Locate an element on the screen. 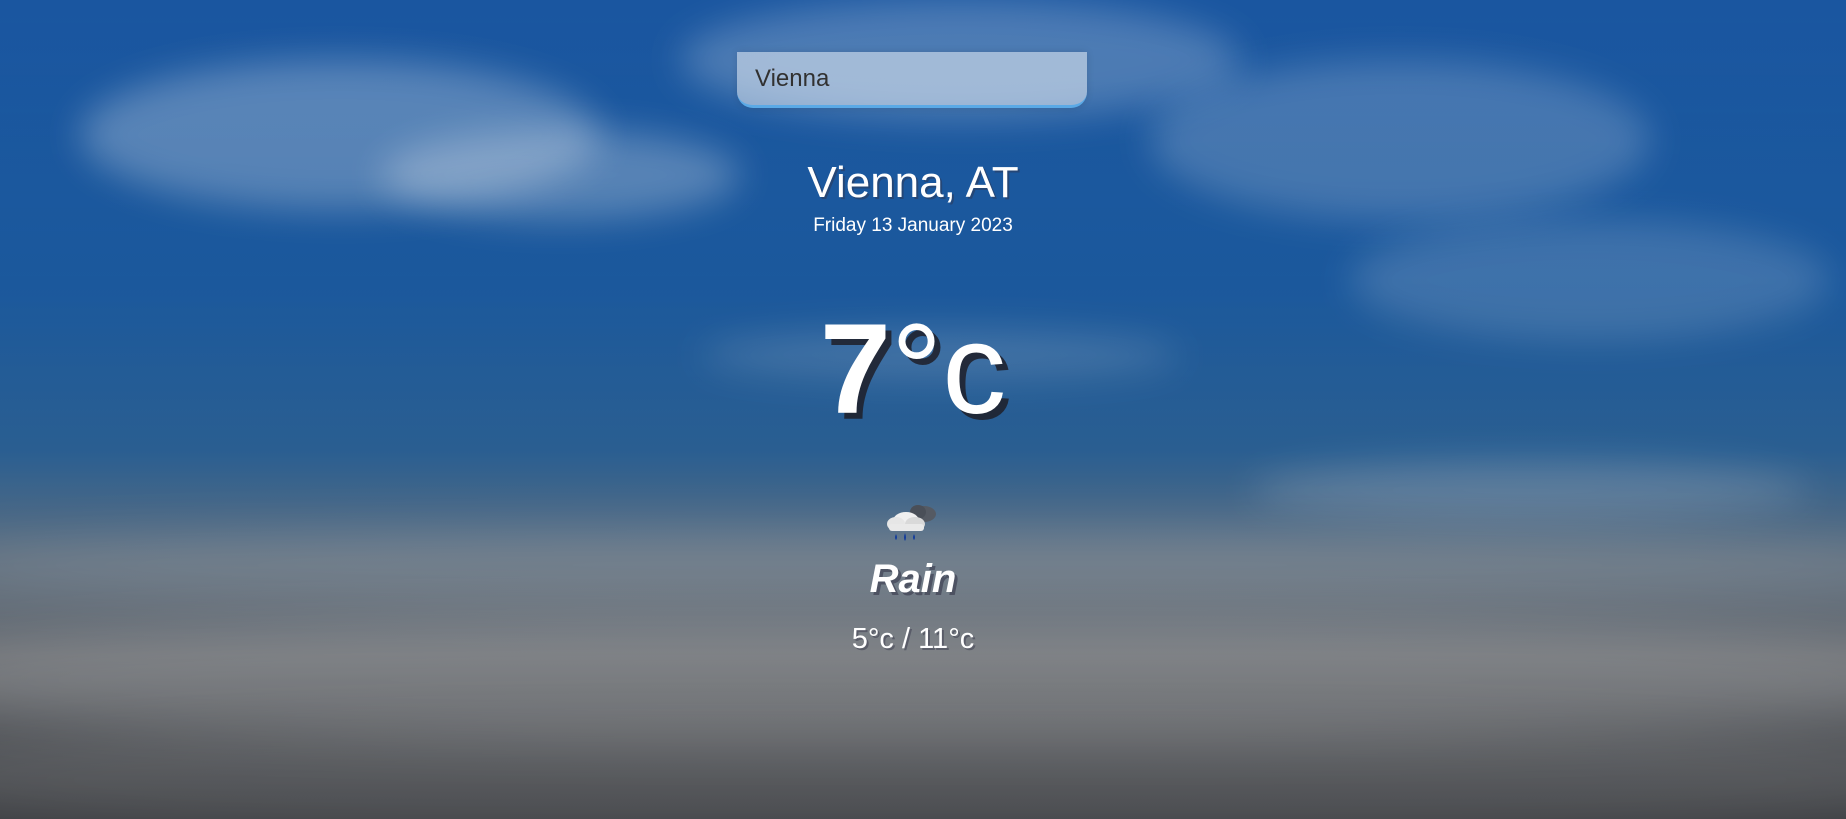  temperature-value: 7 is located at coordinates (855, 369).